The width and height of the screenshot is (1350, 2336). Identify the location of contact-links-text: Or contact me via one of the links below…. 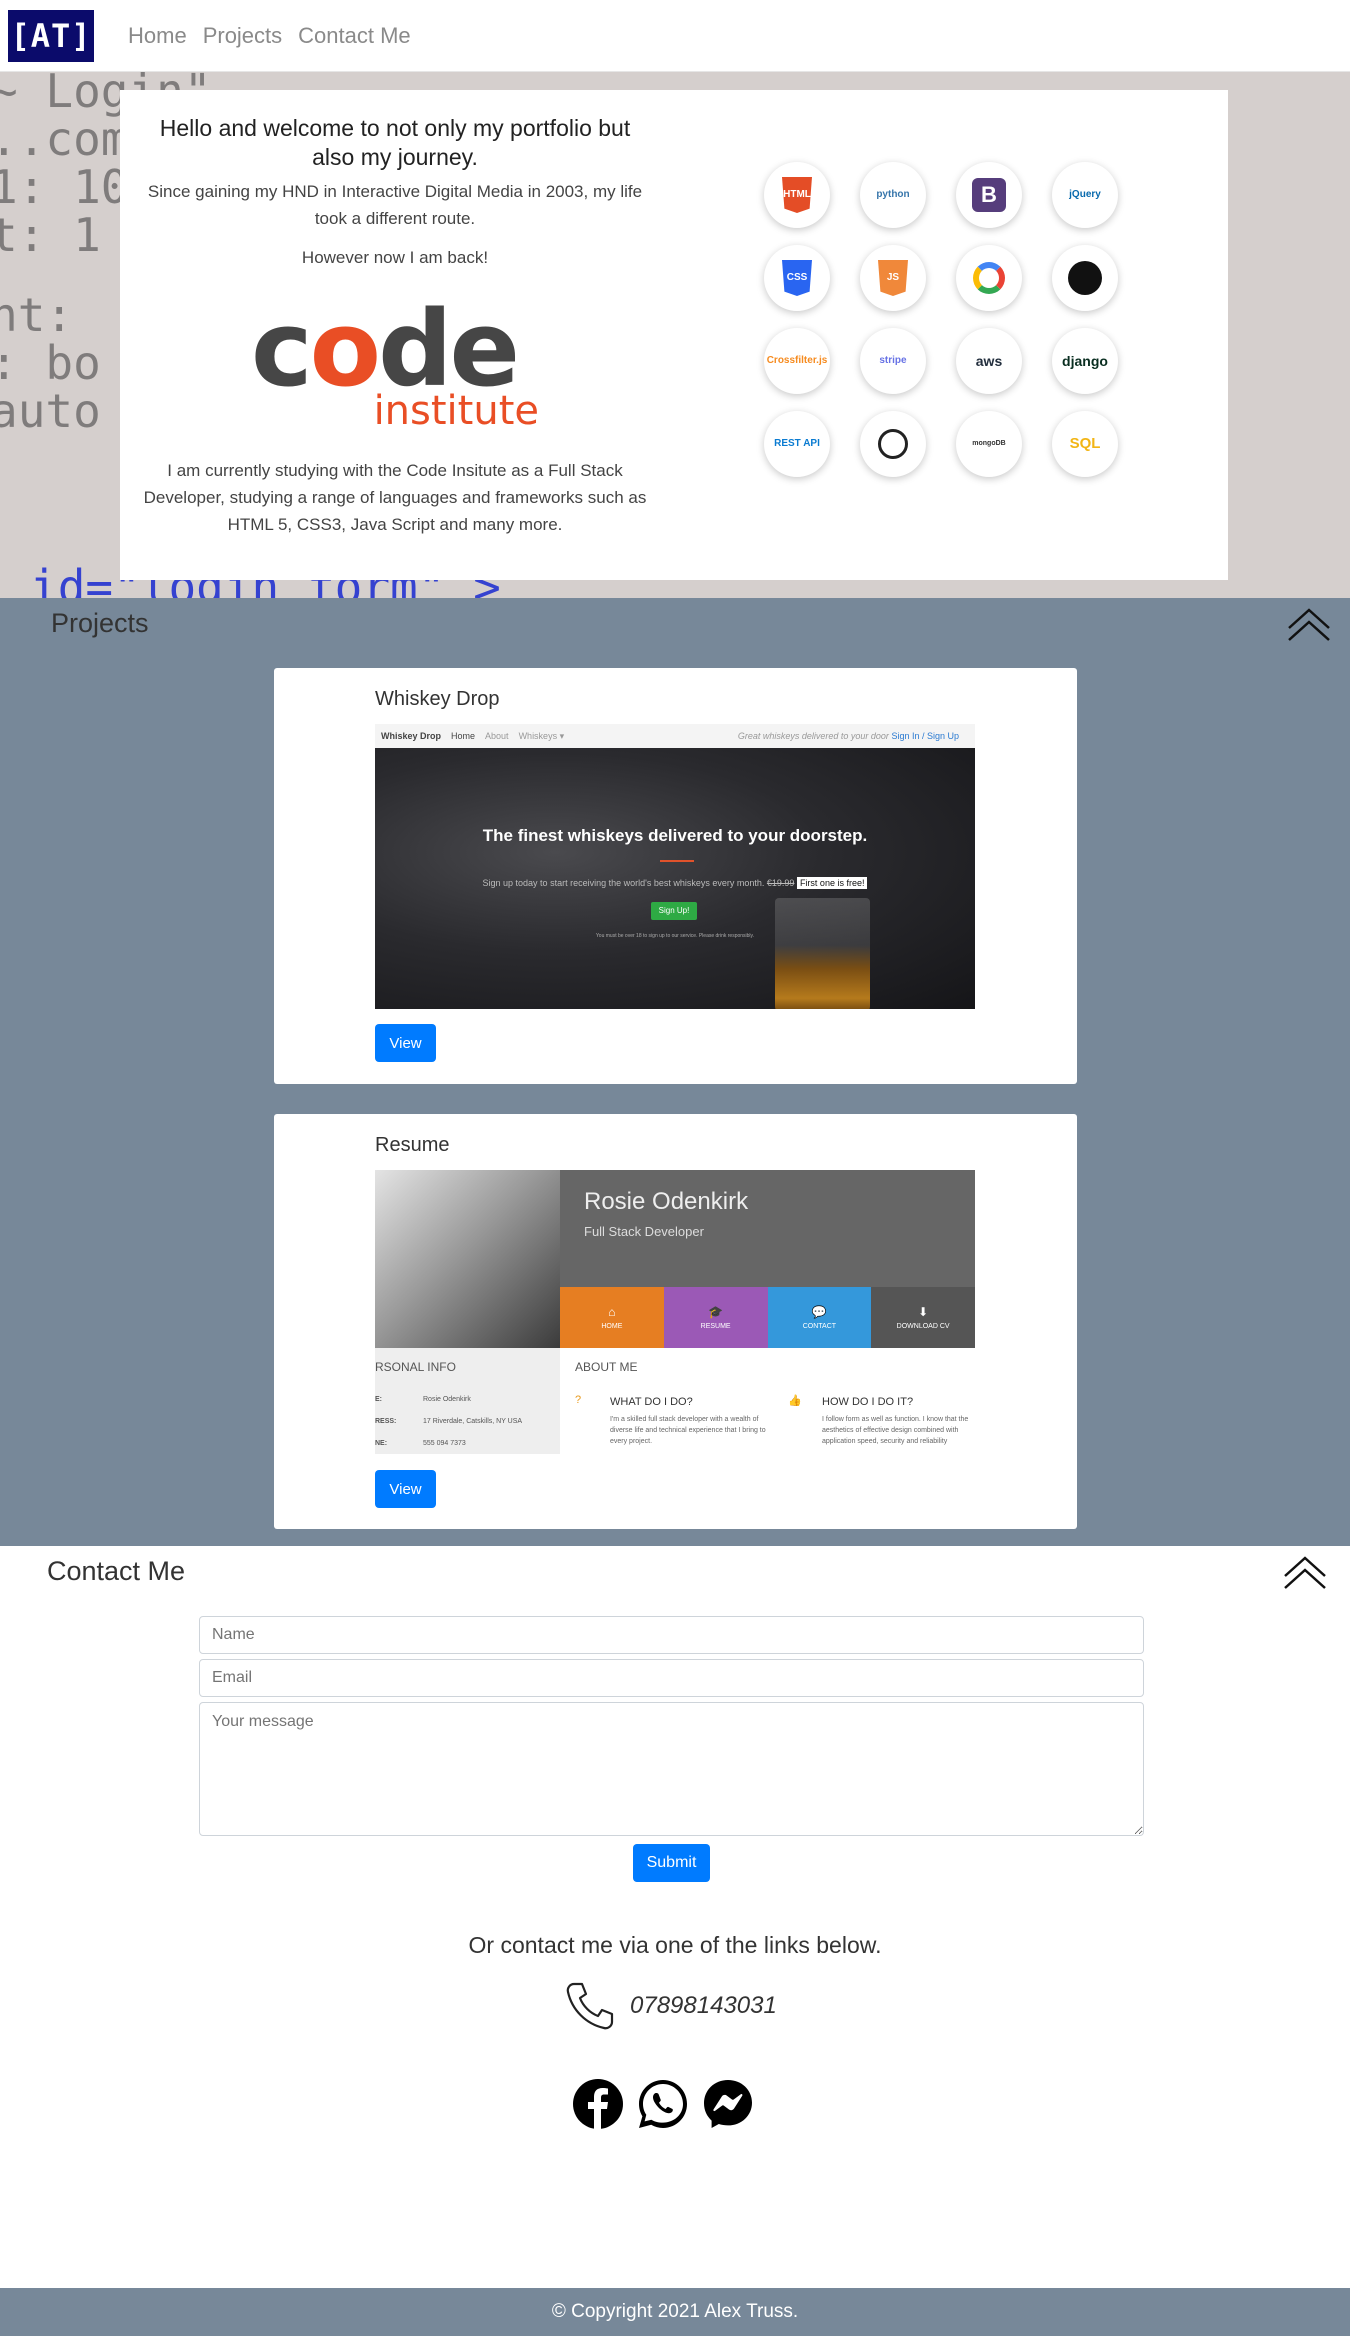
(675, 1945).